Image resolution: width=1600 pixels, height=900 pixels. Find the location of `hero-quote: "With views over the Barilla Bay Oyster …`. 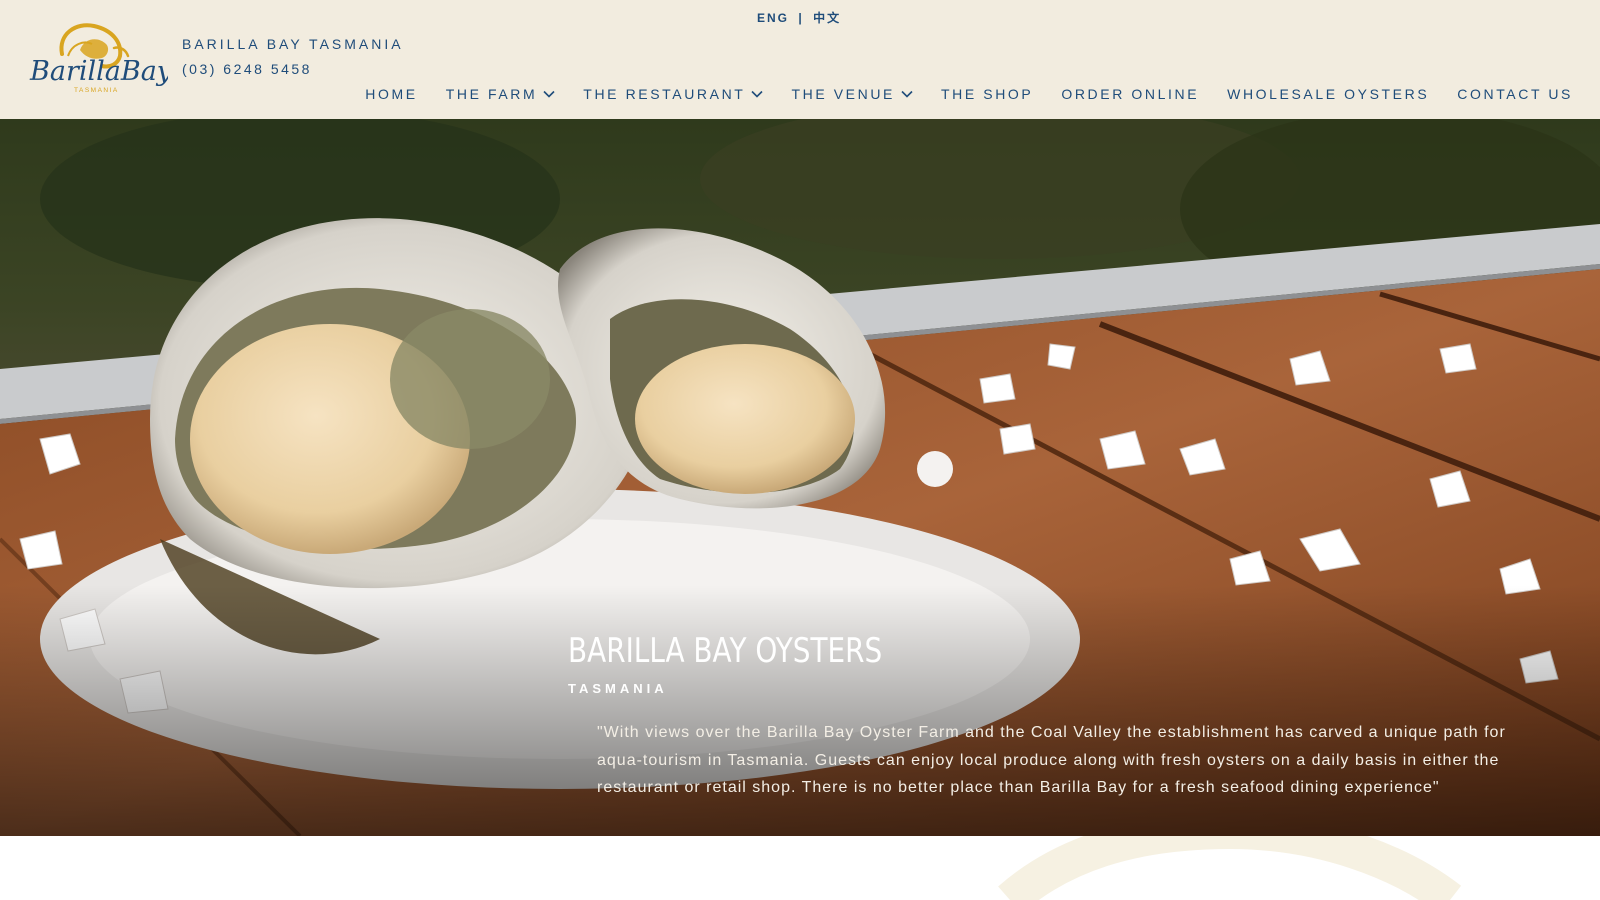

hero-quote: "With views over the Barilla Bay Oyster … is located at coordinates (1051, 760).